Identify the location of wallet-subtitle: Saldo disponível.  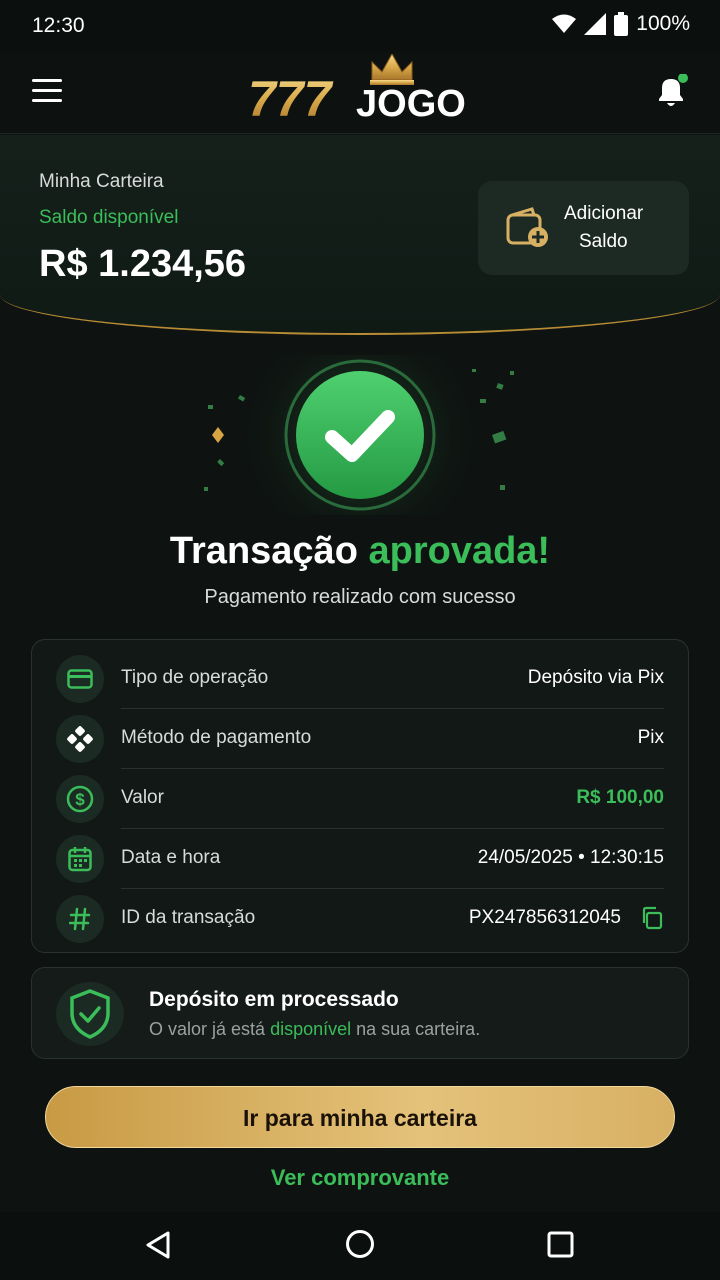
(109, 217).